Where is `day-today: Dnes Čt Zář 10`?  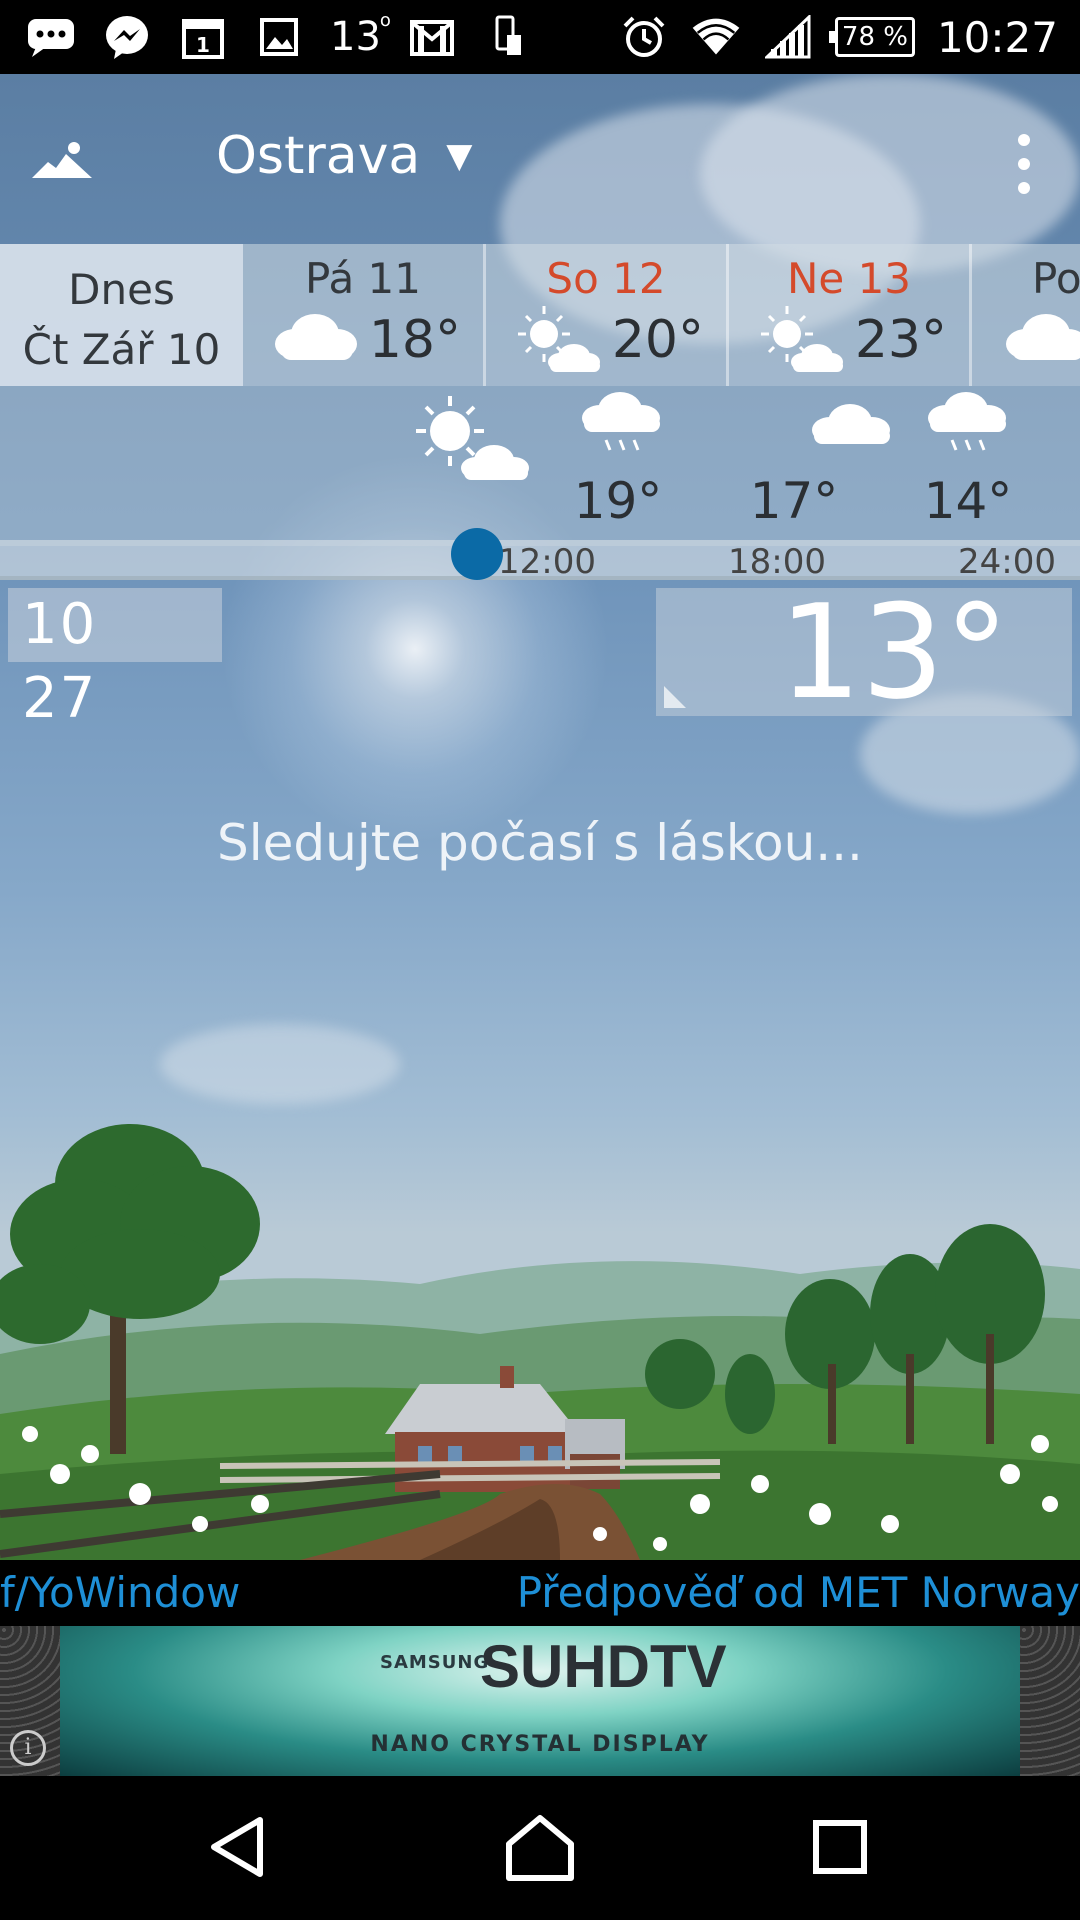 day-today: Dnes Čt Zář 10 is located at coordinates (121, 315).